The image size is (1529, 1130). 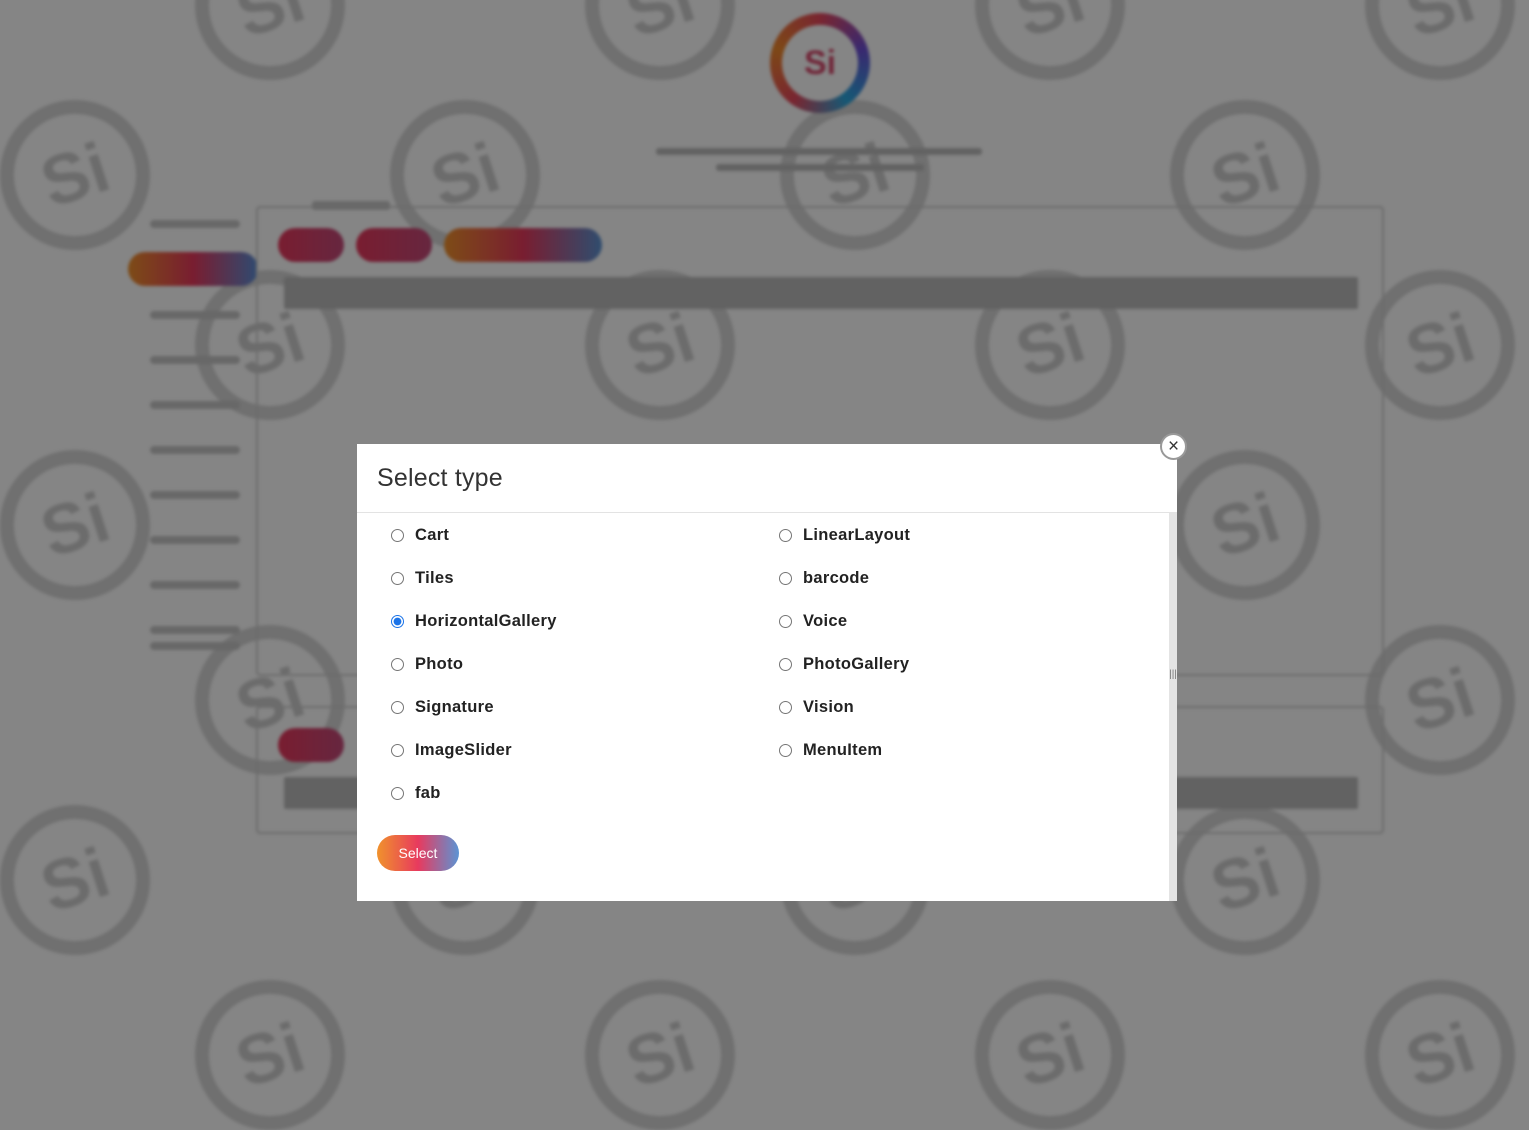 What do you see at coordinates (428, 793) in the screenshot?
I see `option-fab-label: fab` at bounding box center [428, 793].